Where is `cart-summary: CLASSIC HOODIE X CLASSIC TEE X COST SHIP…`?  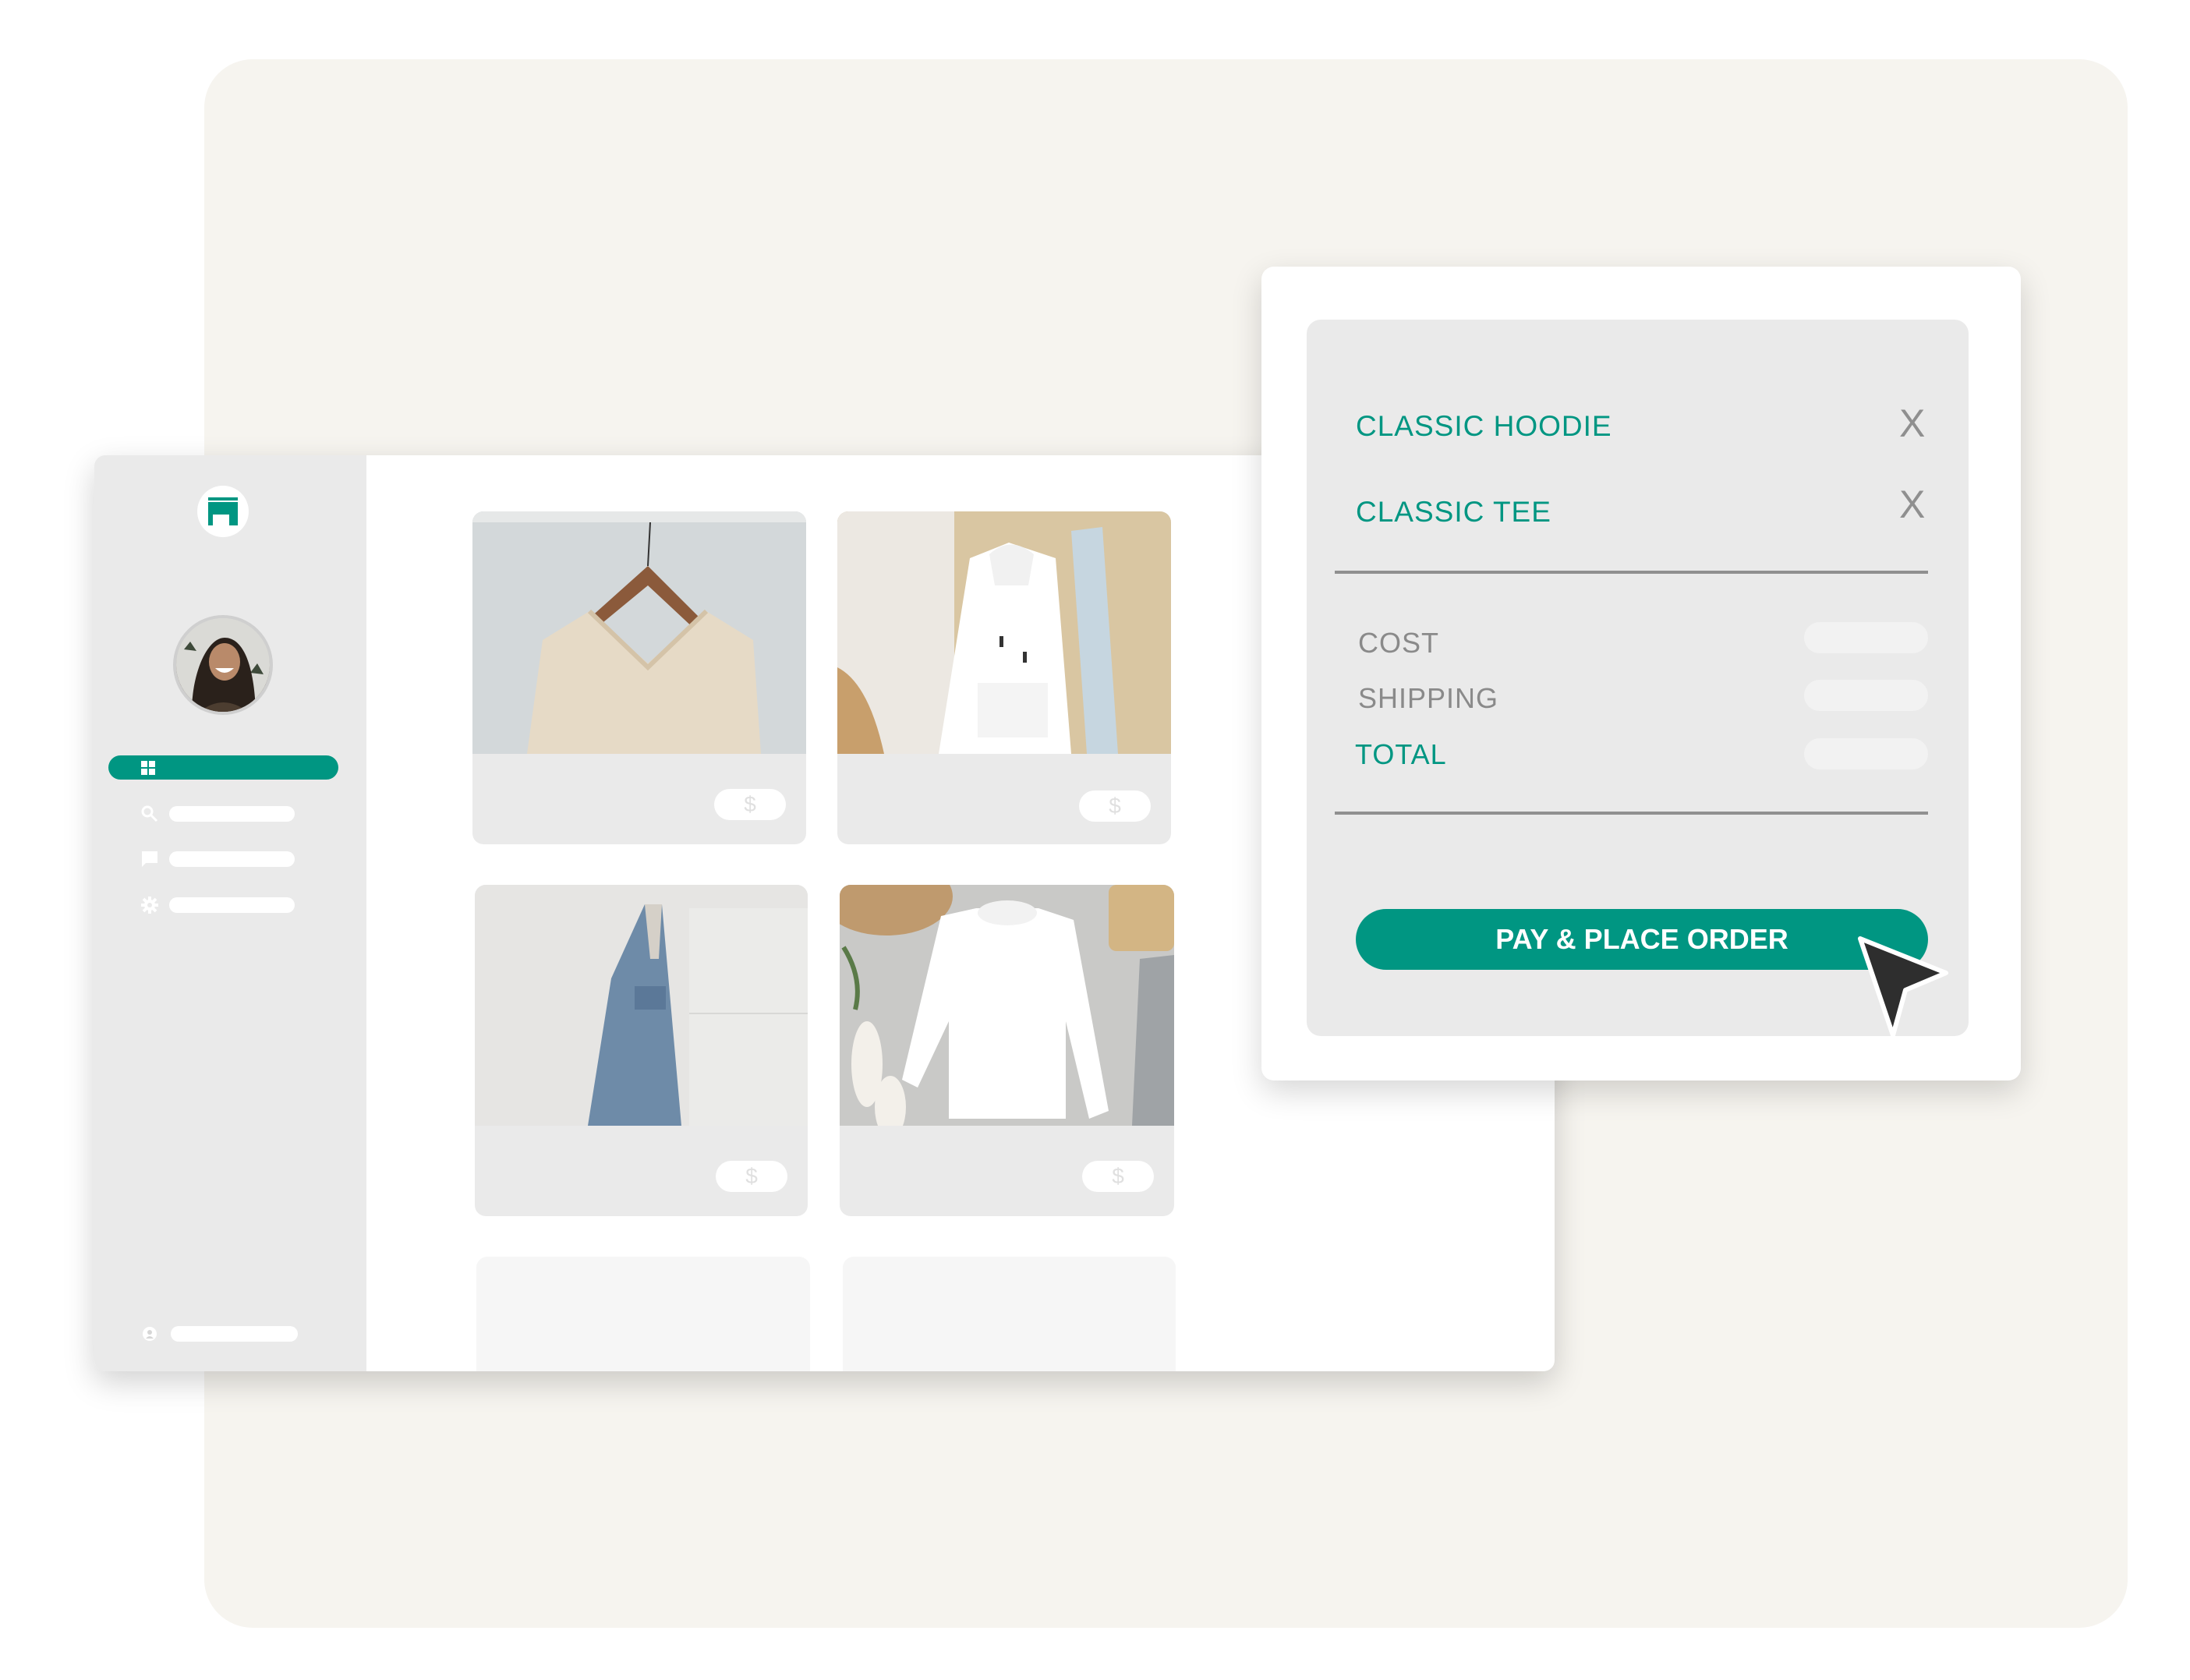 cart-summary: CLASSIC HOODIE X CLASSIC TEE X COST SHIP… is located at coordinates (1638, 678).